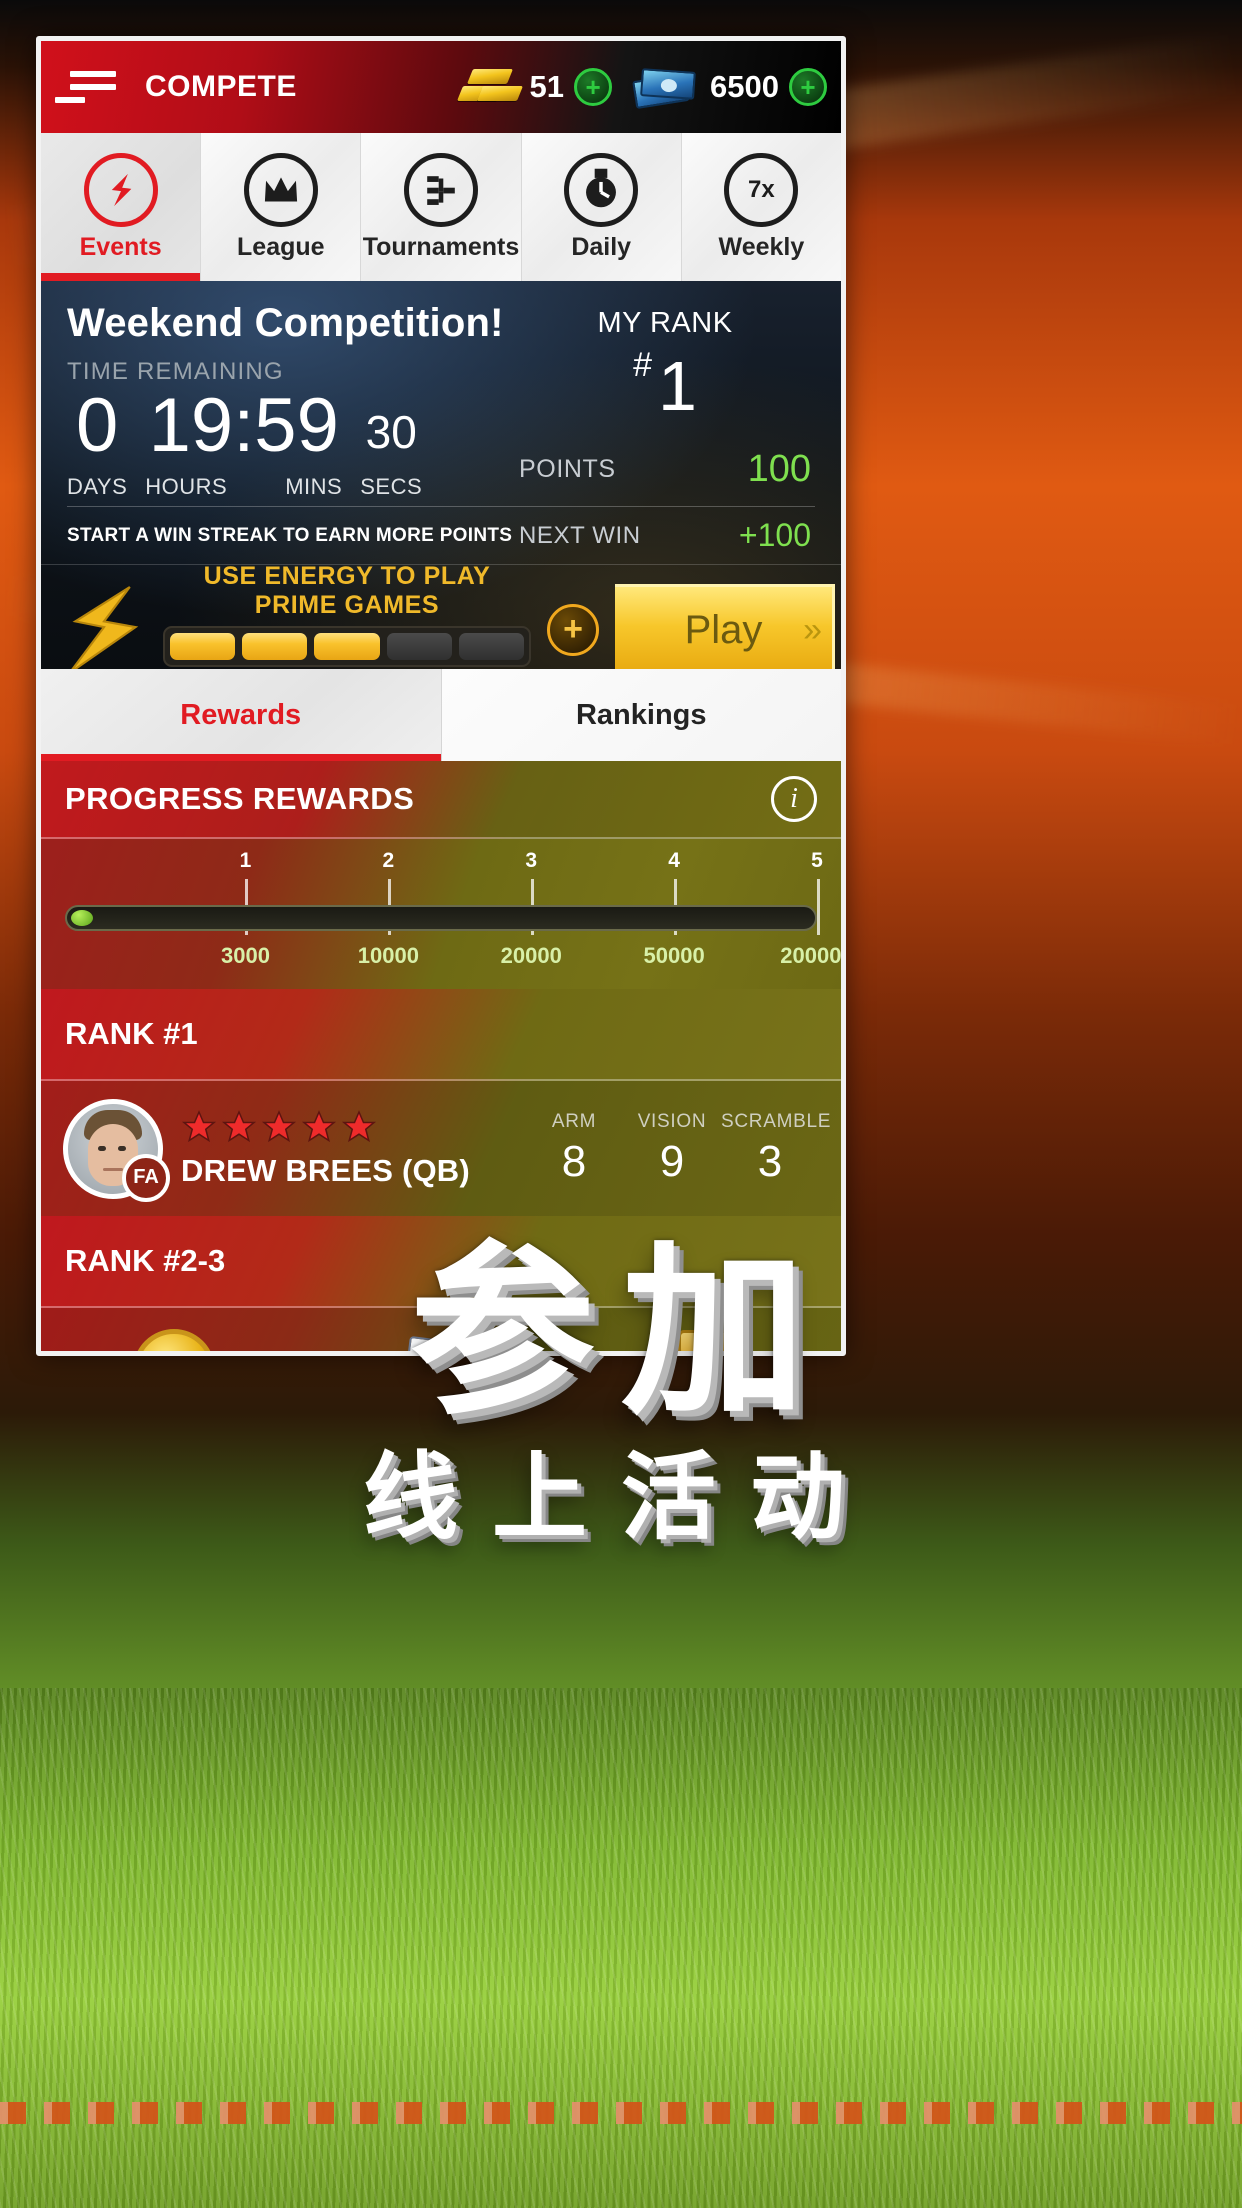  I want to click on reward-item-coin: Player Coin, so click(174, 1341).